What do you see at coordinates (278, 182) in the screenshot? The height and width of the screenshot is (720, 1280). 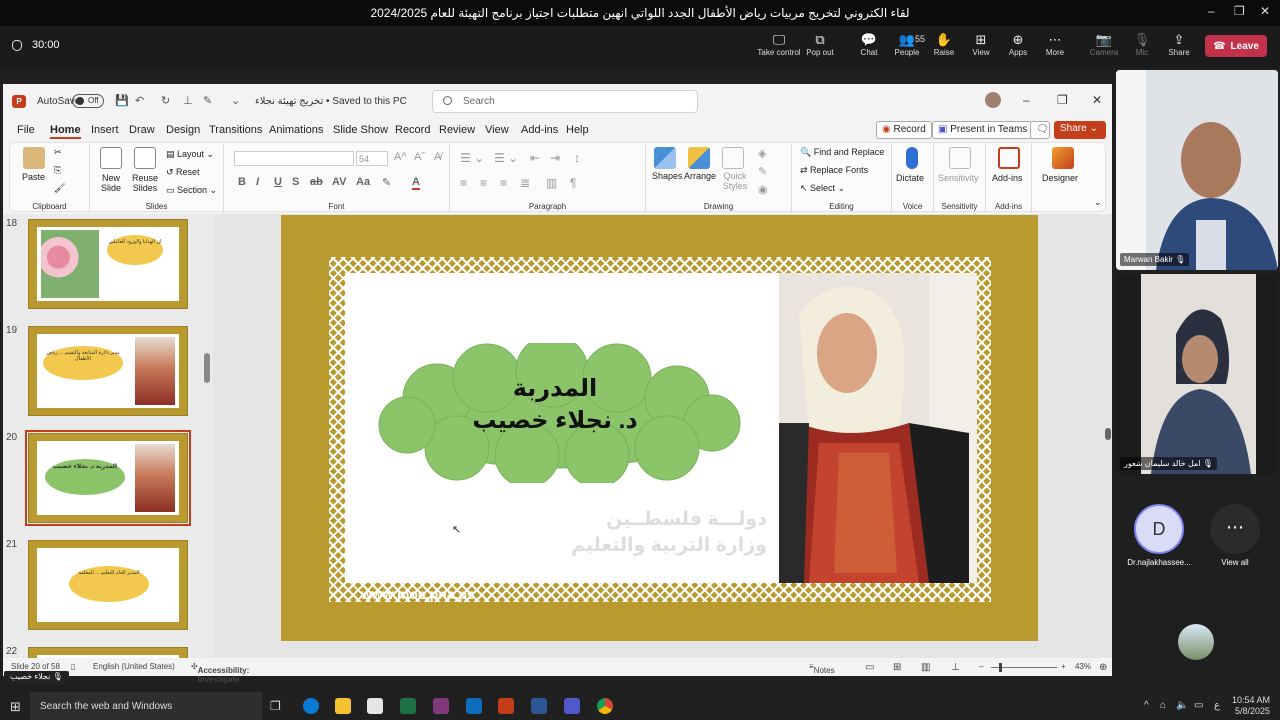 I see `underline-icon: U` at bounding box center [278, 182].